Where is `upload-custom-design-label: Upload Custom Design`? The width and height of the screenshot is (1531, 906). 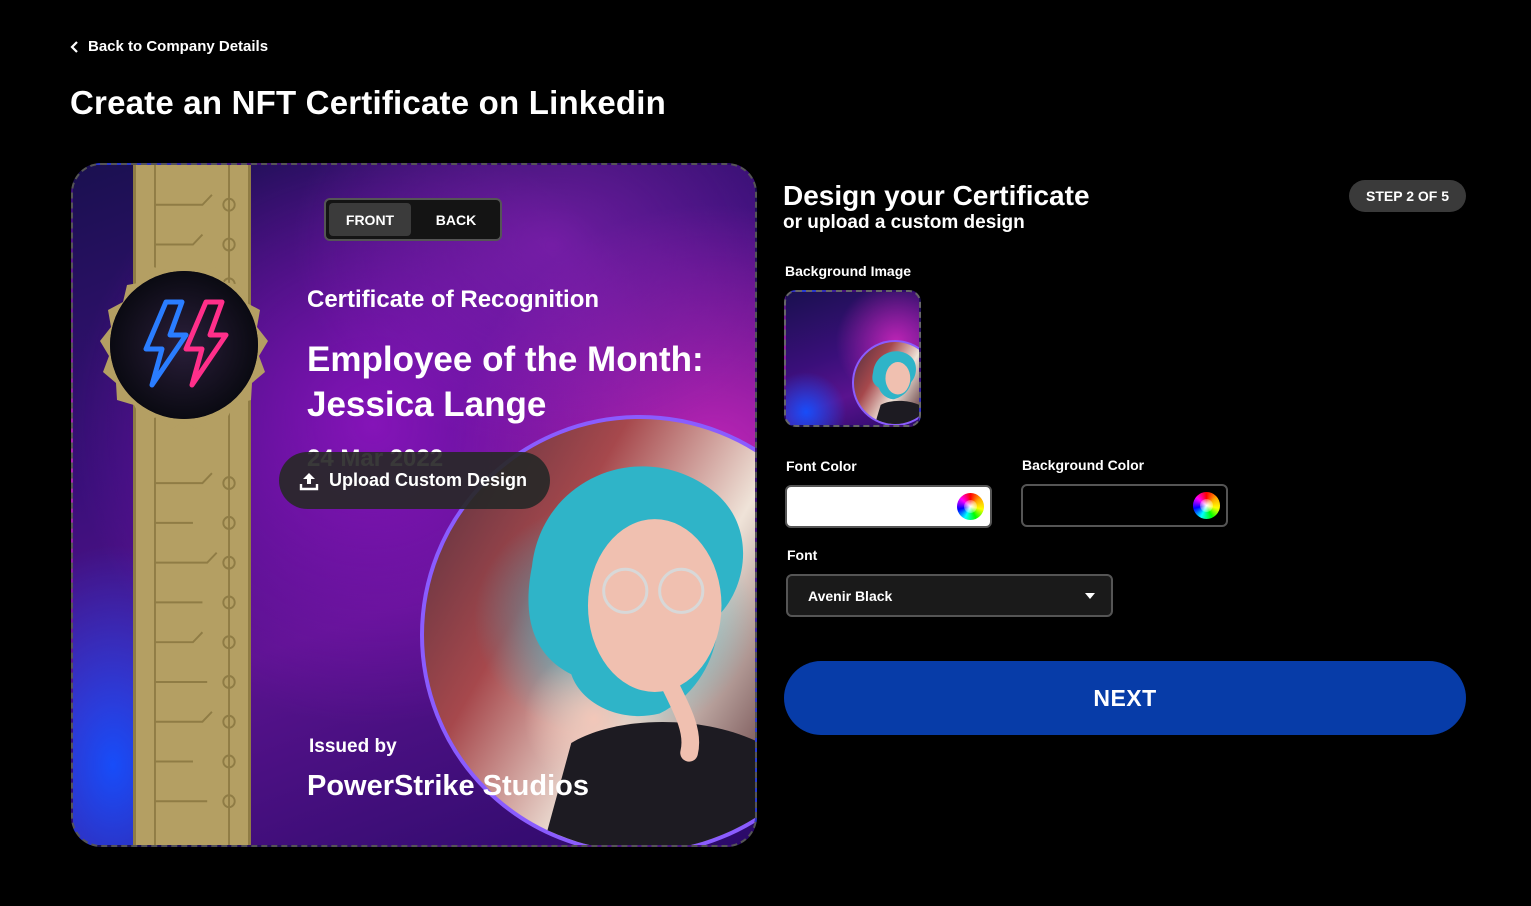
upload-custom-design-label: Upload Custom Design is located at coordinates (428, 480).